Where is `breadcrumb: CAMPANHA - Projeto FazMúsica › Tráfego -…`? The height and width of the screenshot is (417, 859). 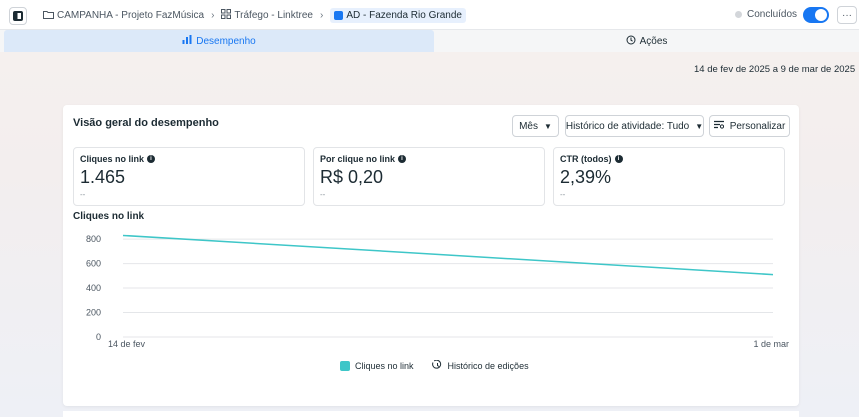
breadcrumb: CAMPANHA - Projeto FazMúsica › Tráfego -… is located at coordinates (254, 15).